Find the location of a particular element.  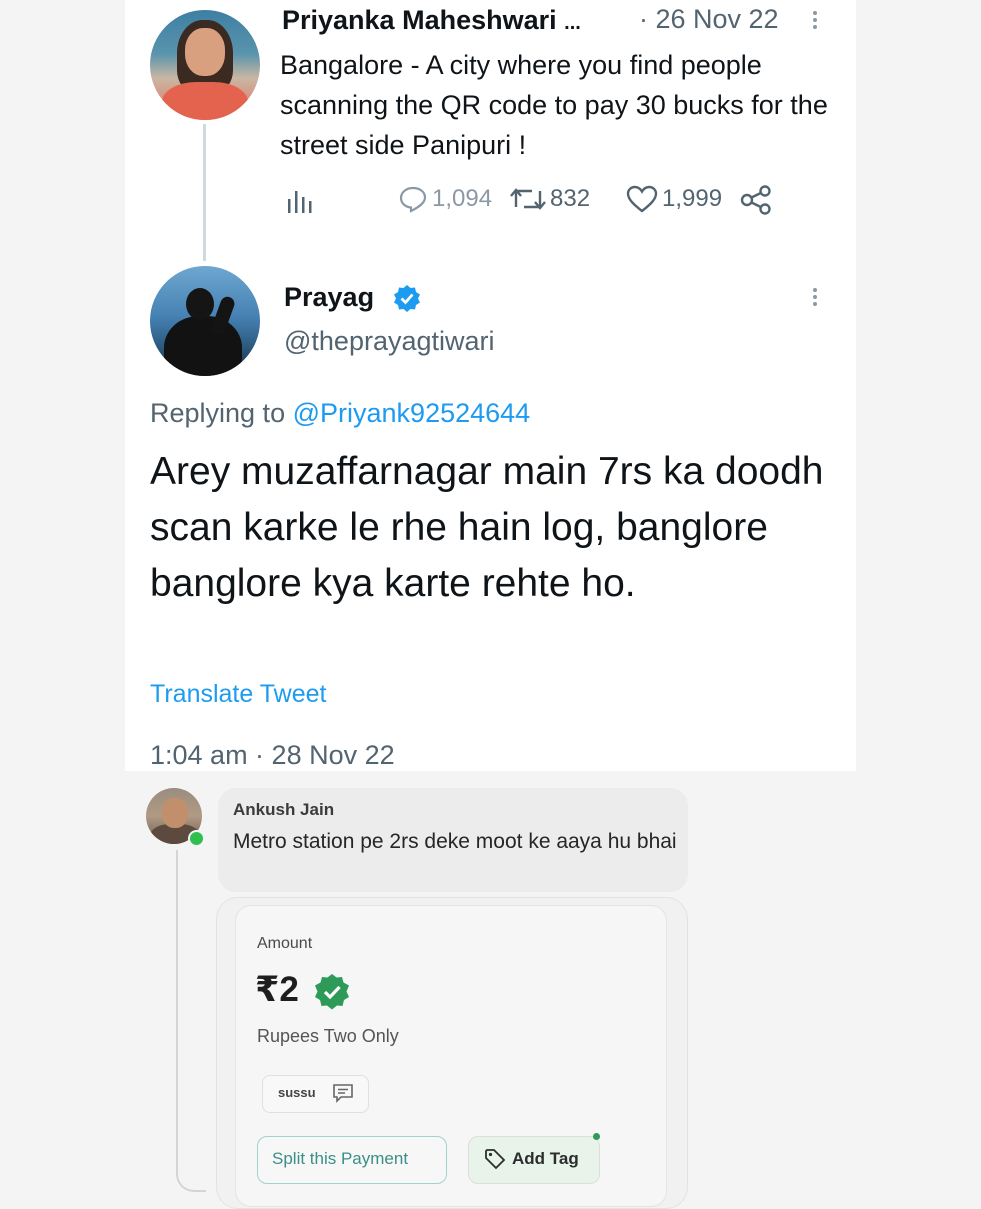

replying-mention-link: @Priyank92524644 is located at coordinates (412, 413).